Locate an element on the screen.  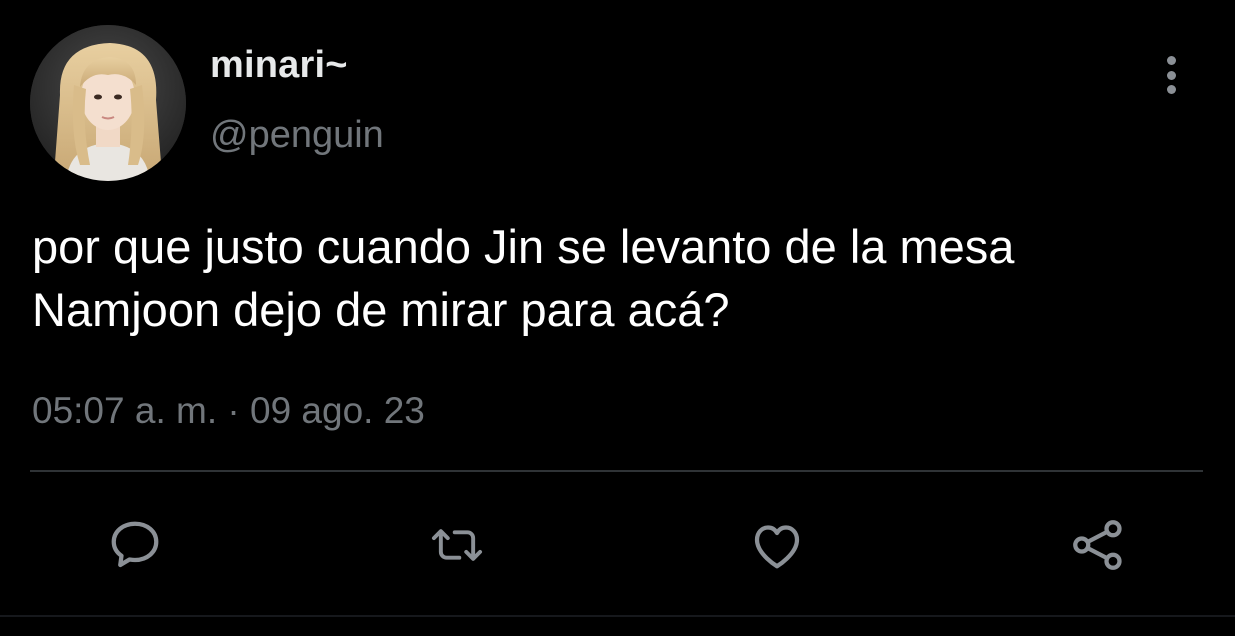
avatar is located at coordinates (108, 103).